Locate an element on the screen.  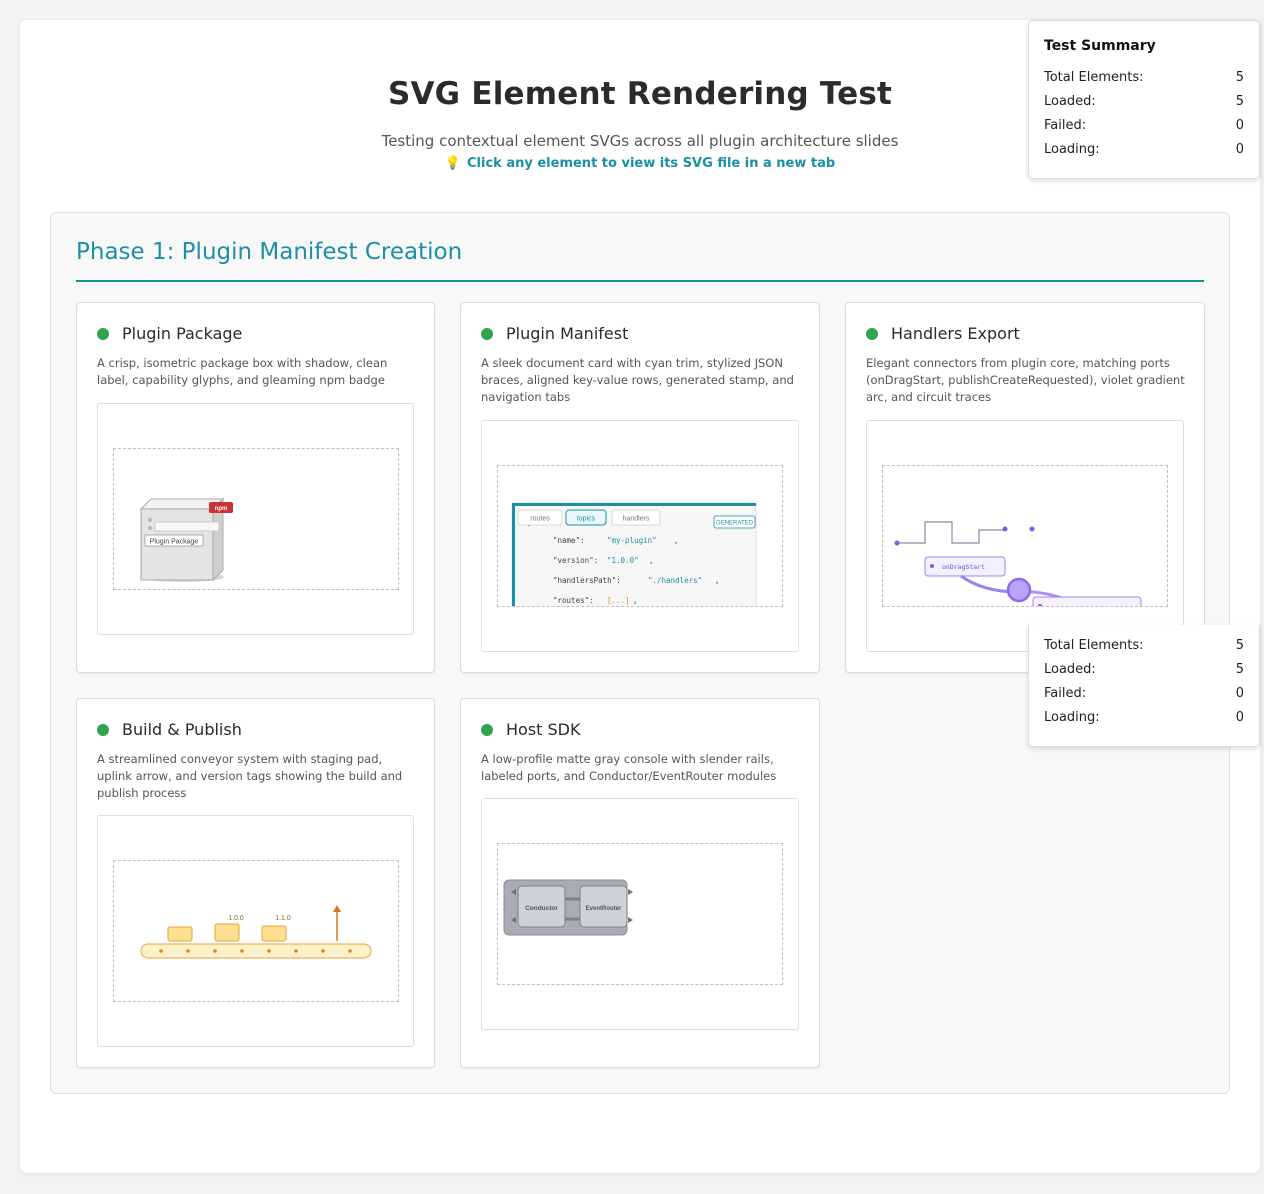
svg-text: "my-plugin" is located at coordinates (632, 540).